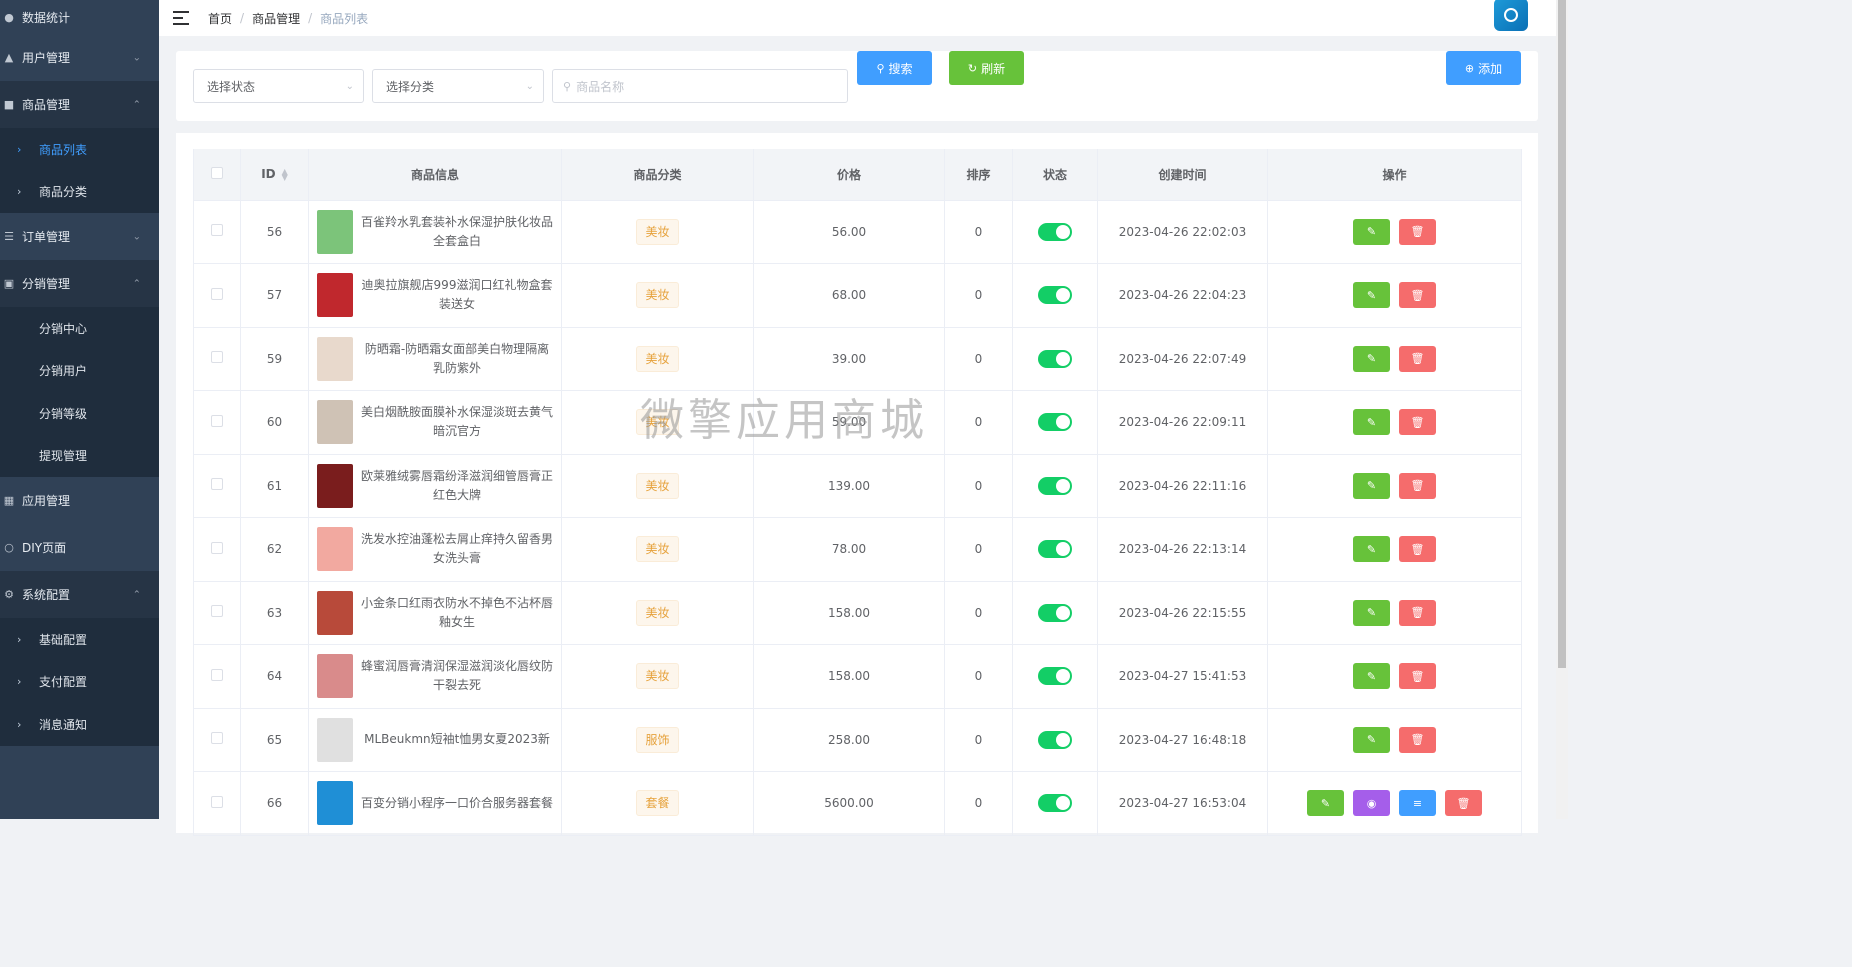 This screenshot has width=1852, height=967. Describe the element at coordinates (79, 149) in the screenshot. I see `sidebar-item-goods-list: › 商品列表` at that location.